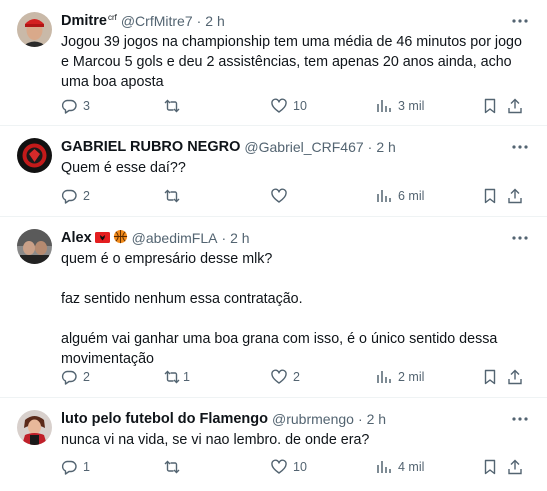  I want to click on name-badge: crf, so click(112, 17).